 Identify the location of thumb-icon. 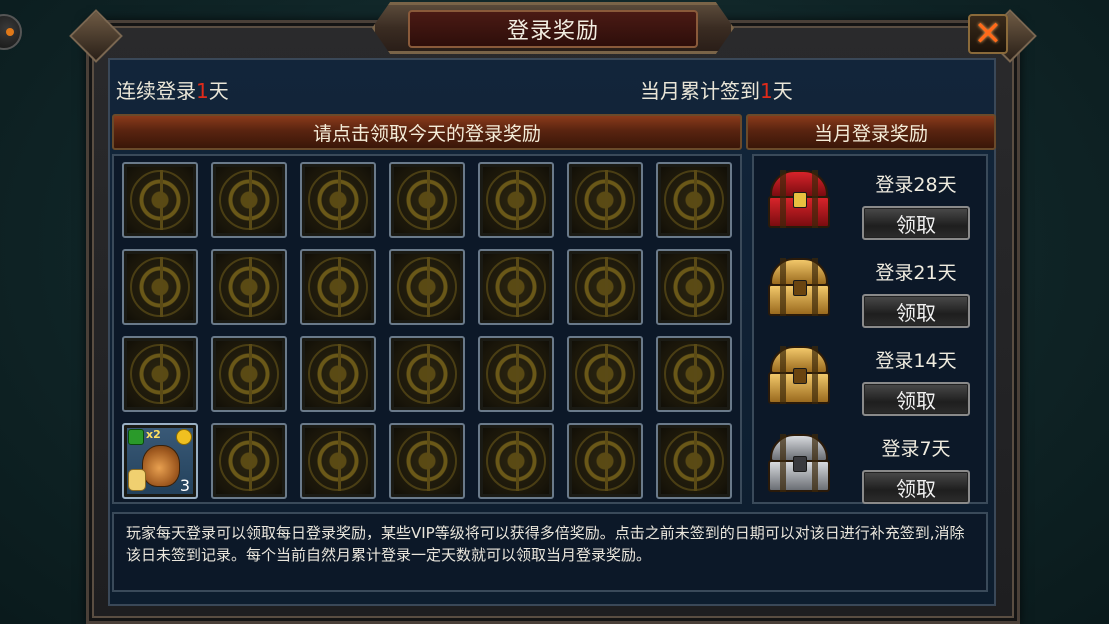
(137, 480).